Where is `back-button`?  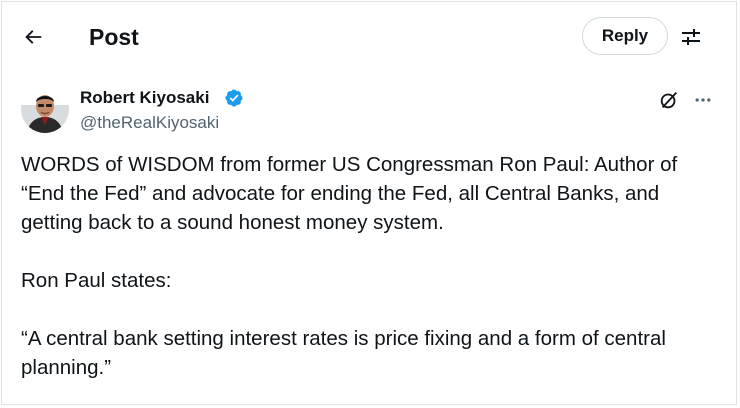
back-button is located at coordinates (33, 37).